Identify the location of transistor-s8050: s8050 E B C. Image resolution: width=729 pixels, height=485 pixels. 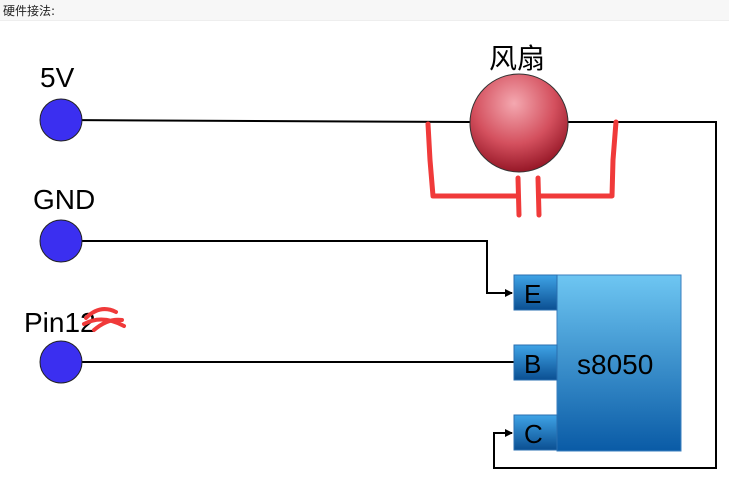
(597, 363).